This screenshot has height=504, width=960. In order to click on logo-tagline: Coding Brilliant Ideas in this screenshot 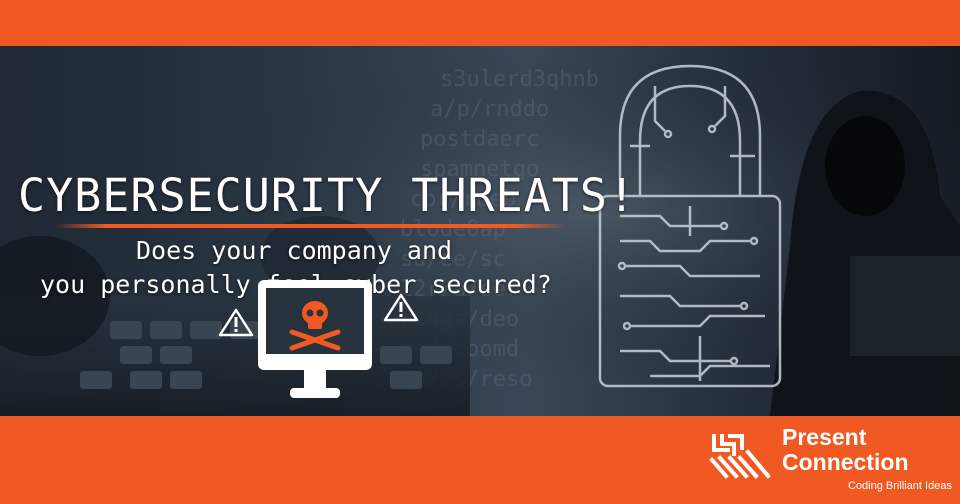, I will do `click(900, 486)`.